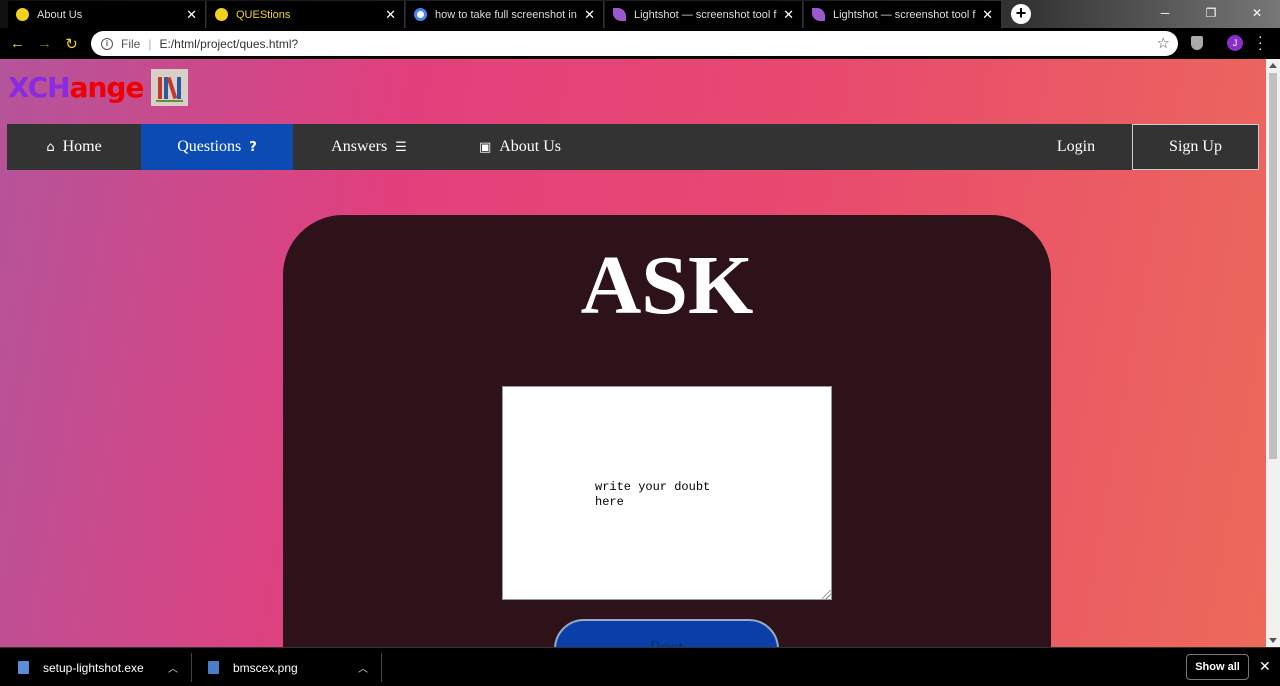 The height and width of the screenshot is (686, 1280). I want to click on info-icon: i, so click(107, 43).